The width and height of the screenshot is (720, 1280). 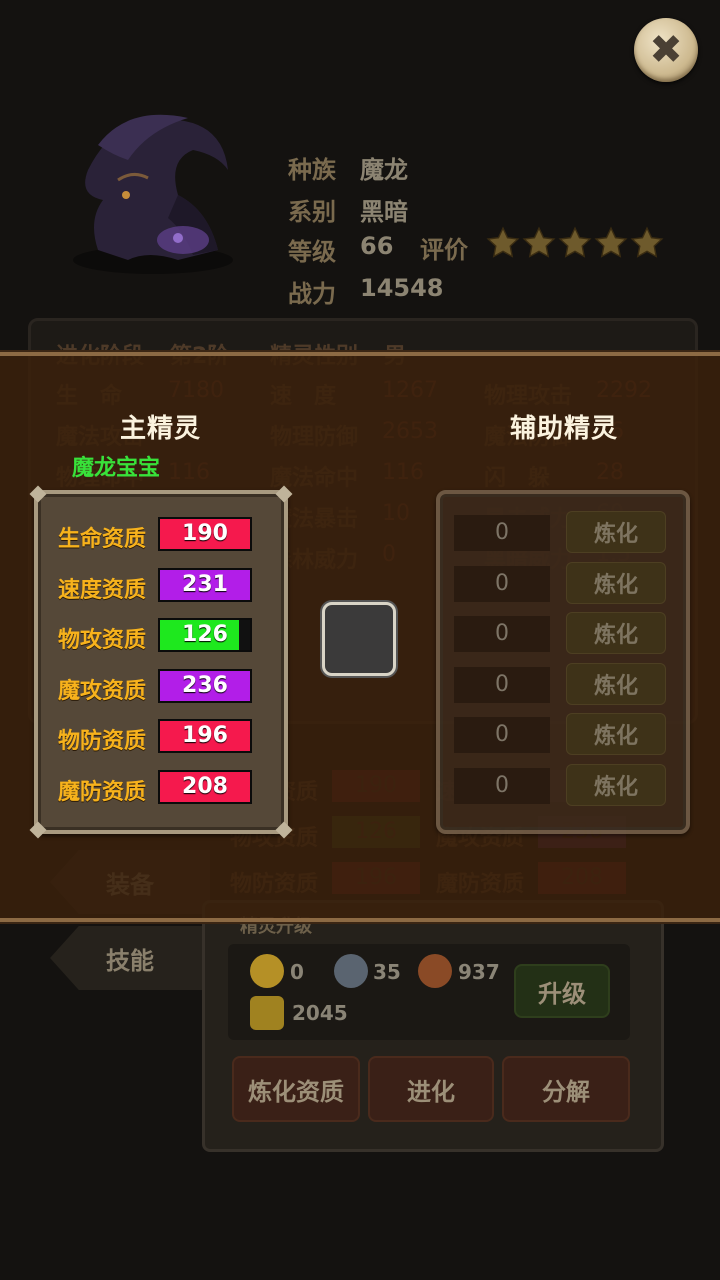 What do you see at coordinates (297, 972) in the screenshot?
I see `gold-crown-count: 0` at bounding box center [297, 972].